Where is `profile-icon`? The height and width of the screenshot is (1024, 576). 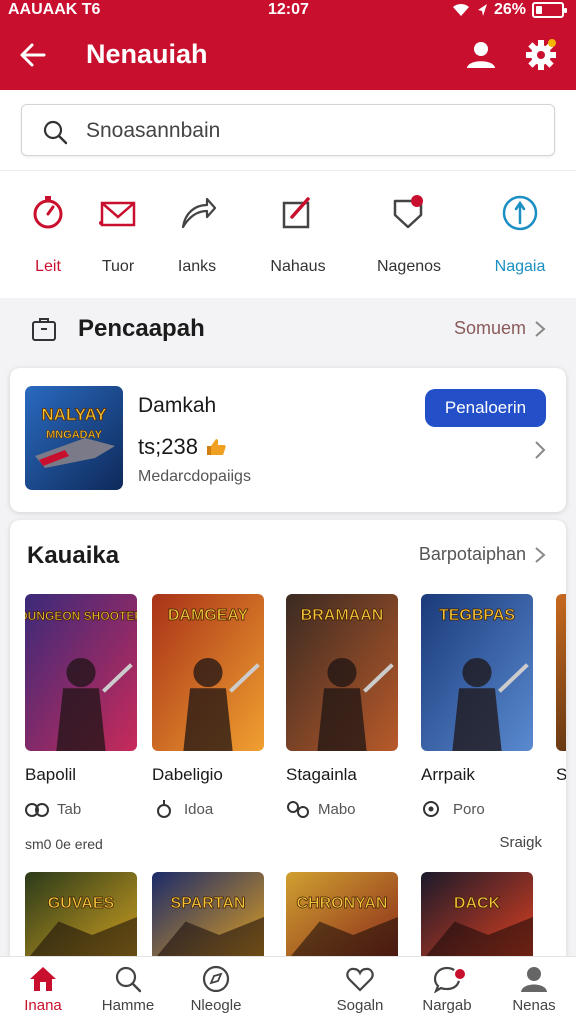
profile-icon is located at coordinates (534, 979).